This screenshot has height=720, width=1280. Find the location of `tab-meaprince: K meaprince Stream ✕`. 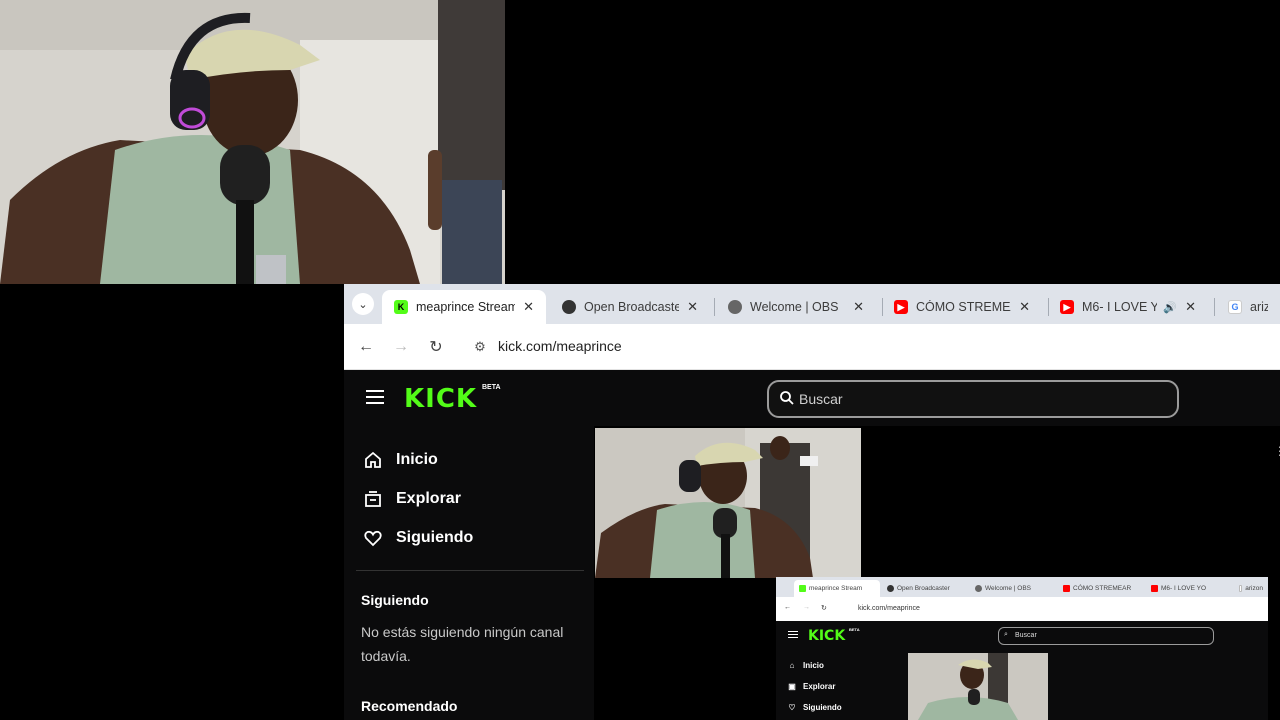

tab-meaprince: K meaprince Stream ✕ is located at coordinates (464, 307).